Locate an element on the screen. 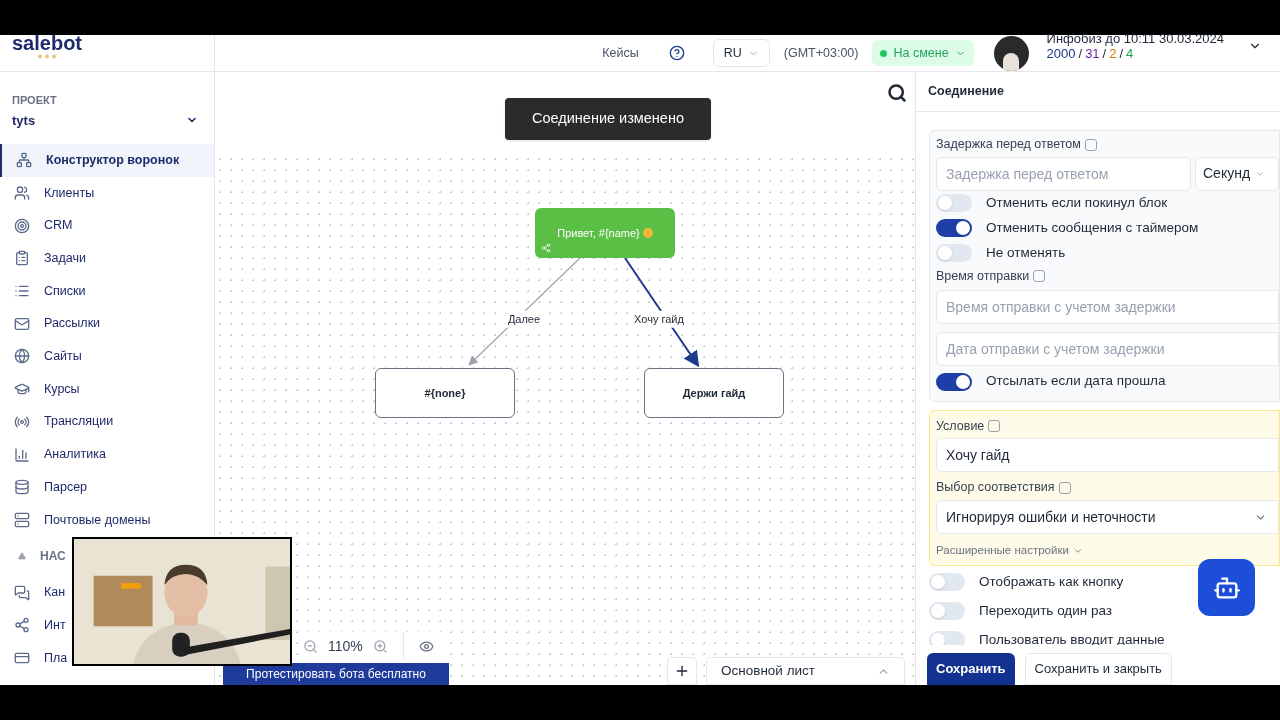 This screenshot has height=720, width=1280. collapse-icon is located at coordinates (22, 556).